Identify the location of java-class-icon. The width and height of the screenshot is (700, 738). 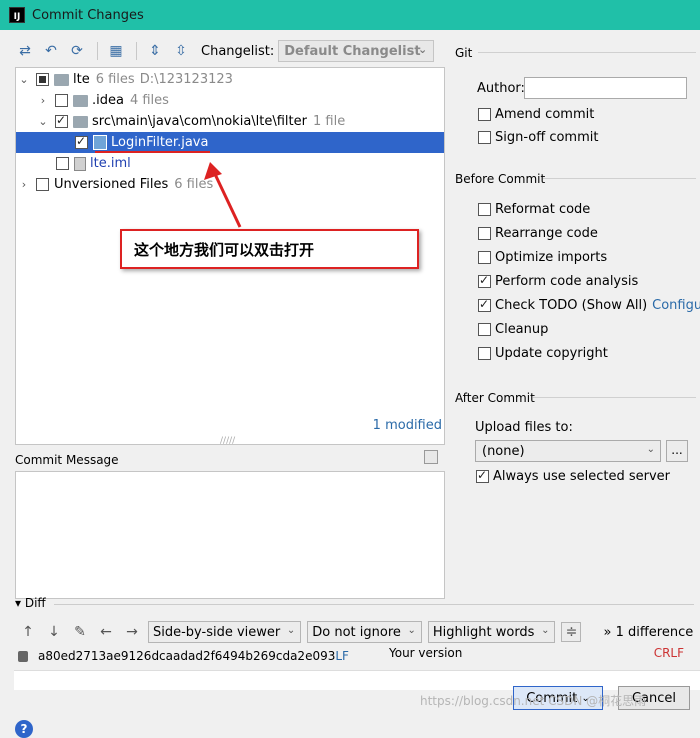
(100, 142).